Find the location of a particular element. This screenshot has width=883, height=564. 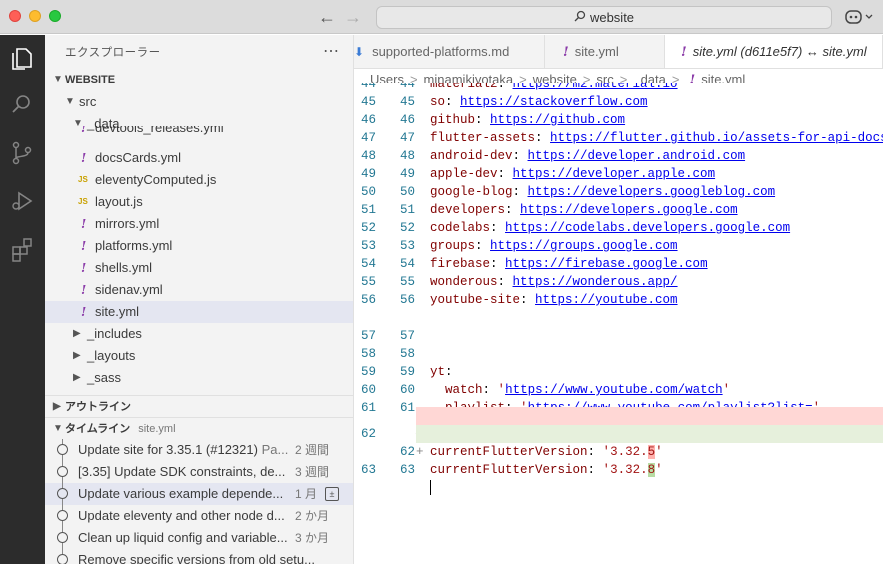

code-line: 45 45 so: https://stackoverflow.com is located at coordinates (504, 102).